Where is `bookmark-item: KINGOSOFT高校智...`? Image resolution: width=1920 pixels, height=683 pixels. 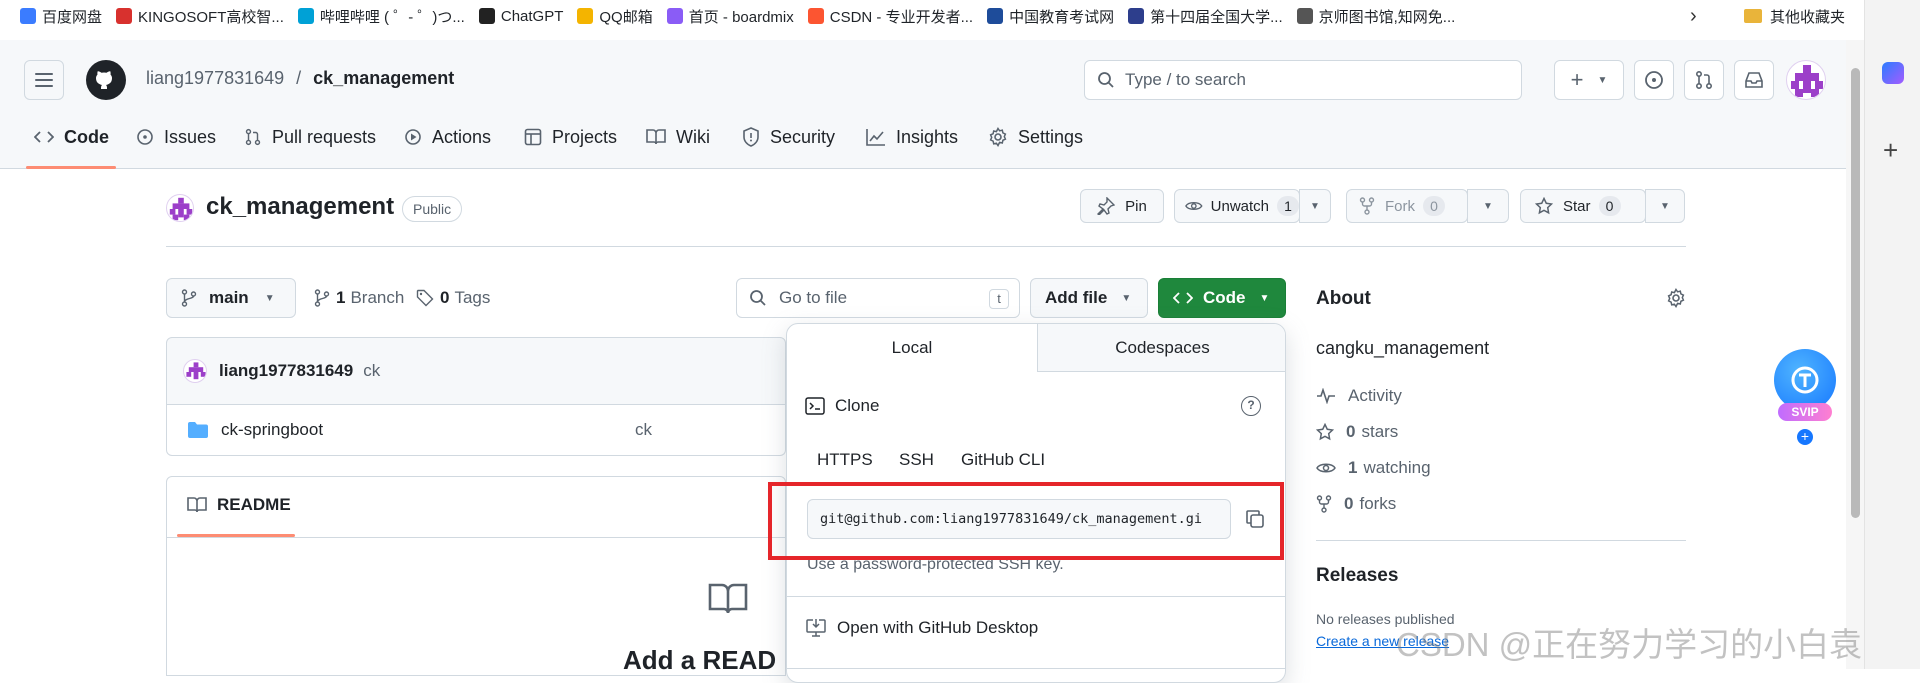
bookmark-item: KINGOSOFT高校智... is located at coordinates (203, 16).